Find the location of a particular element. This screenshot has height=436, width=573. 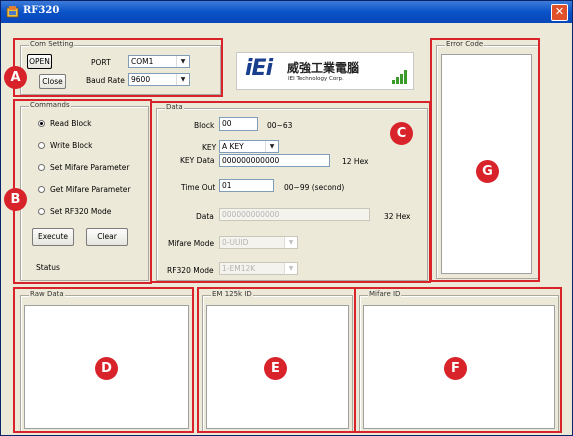

logo-chinese-name: 威強工業電腦 is located at coordinates (323, 68).